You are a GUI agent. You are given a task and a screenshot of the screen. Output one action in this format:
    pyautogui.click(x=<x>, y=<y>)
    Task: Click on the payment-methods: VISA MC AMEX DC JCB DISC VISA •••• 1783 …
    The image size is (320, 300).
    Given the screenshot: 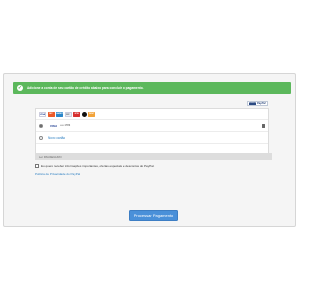 What is the action you would take?
    pyautogui.click(x=152, y=133)
    